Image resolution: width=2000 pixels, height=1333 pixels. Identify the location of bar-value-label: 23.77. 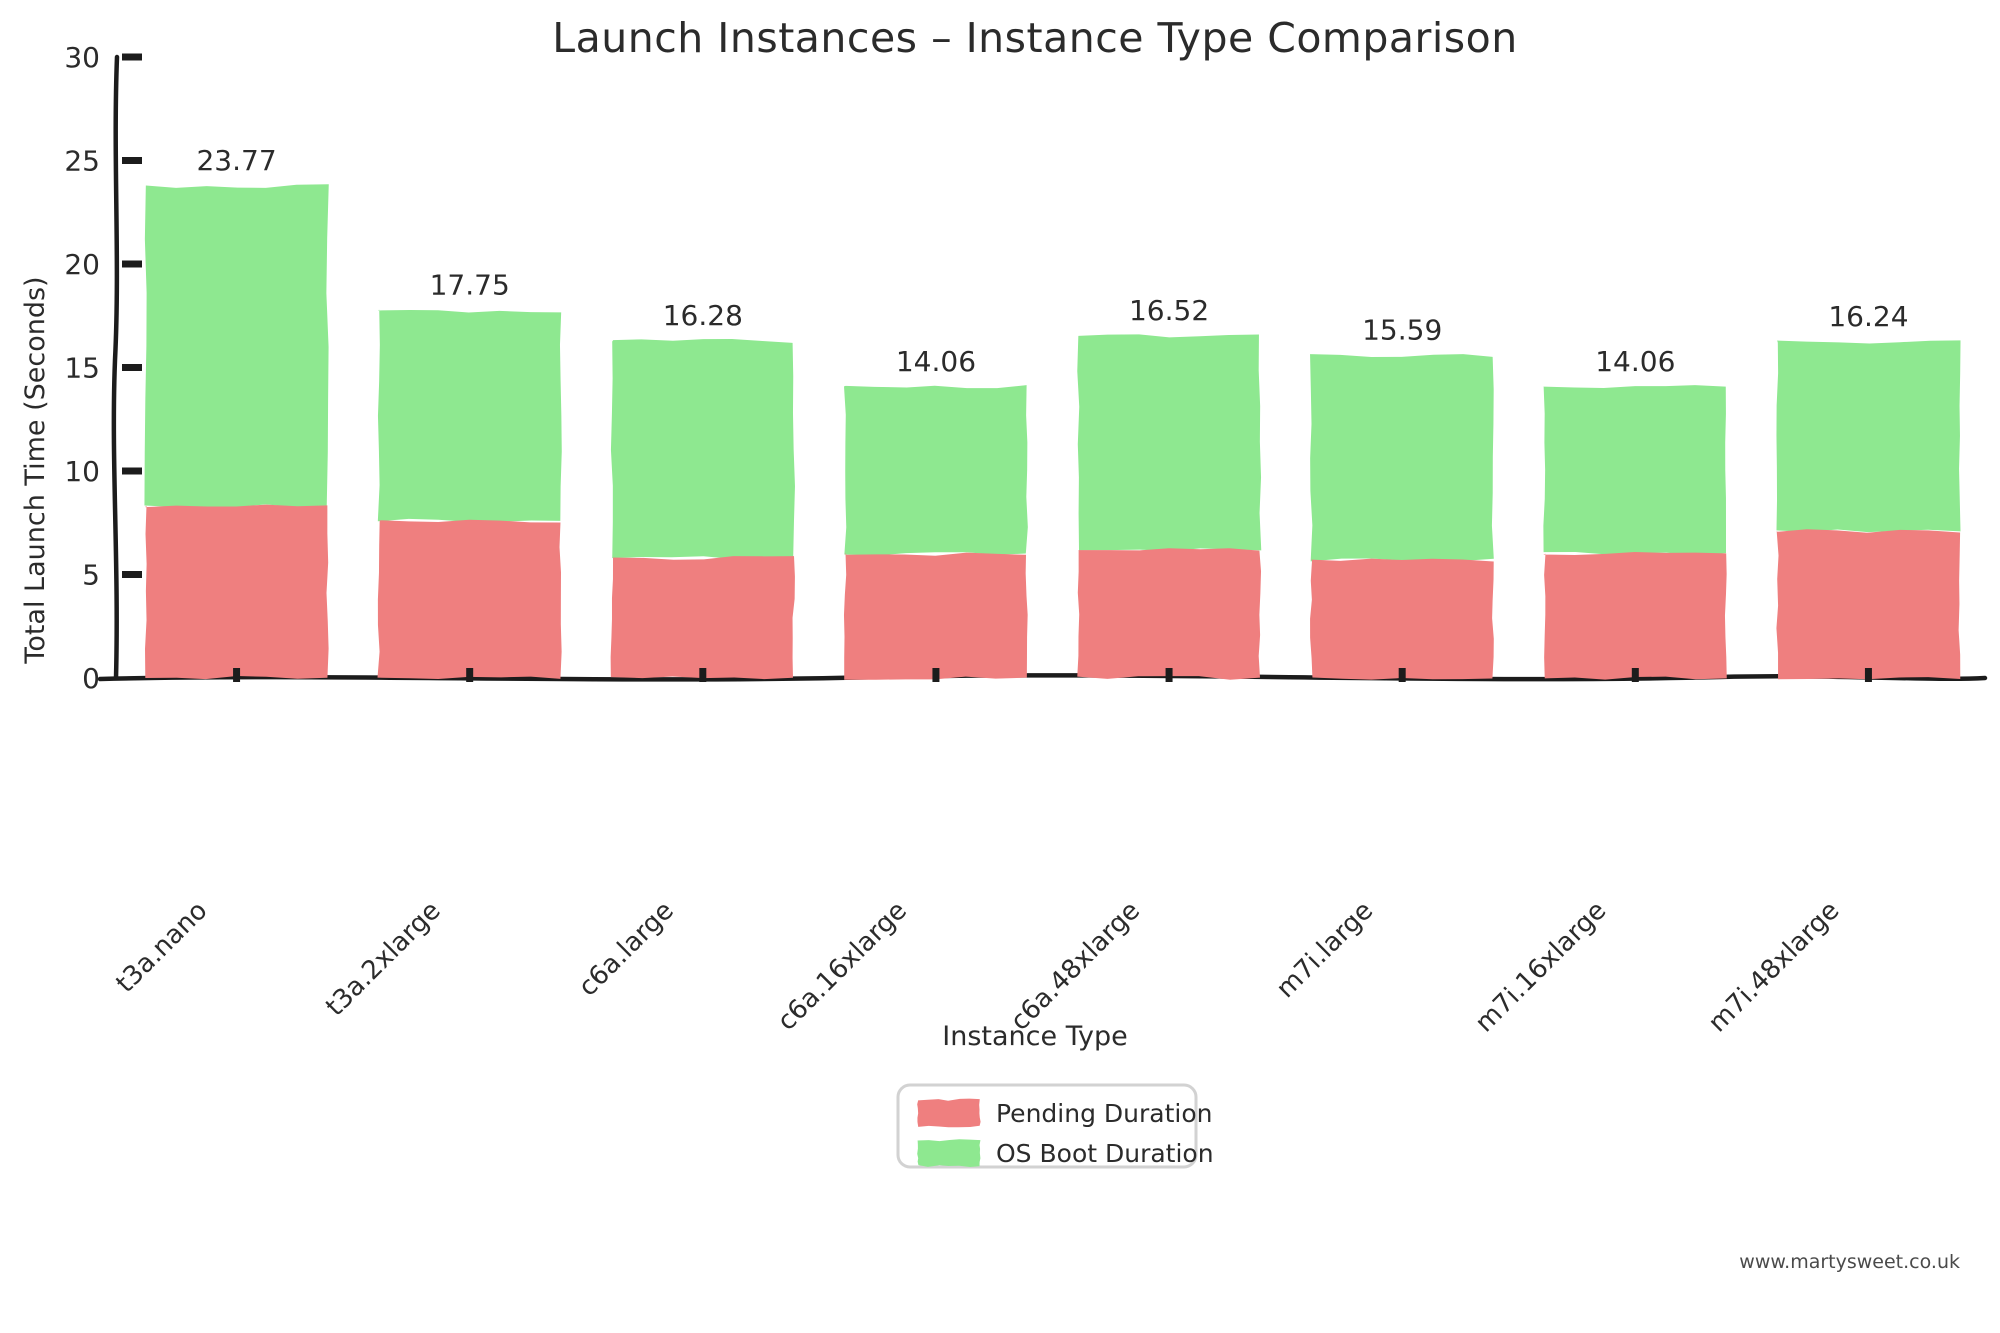
(236, 160).